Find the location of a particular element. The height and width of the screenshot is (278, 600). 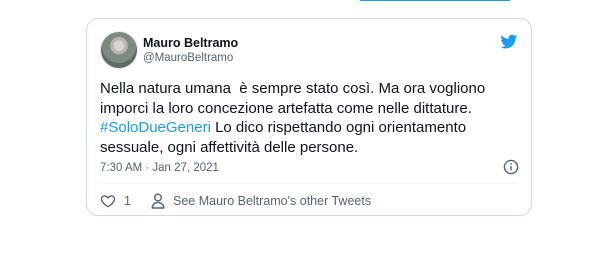

divider is located at coordinates (309, 183).